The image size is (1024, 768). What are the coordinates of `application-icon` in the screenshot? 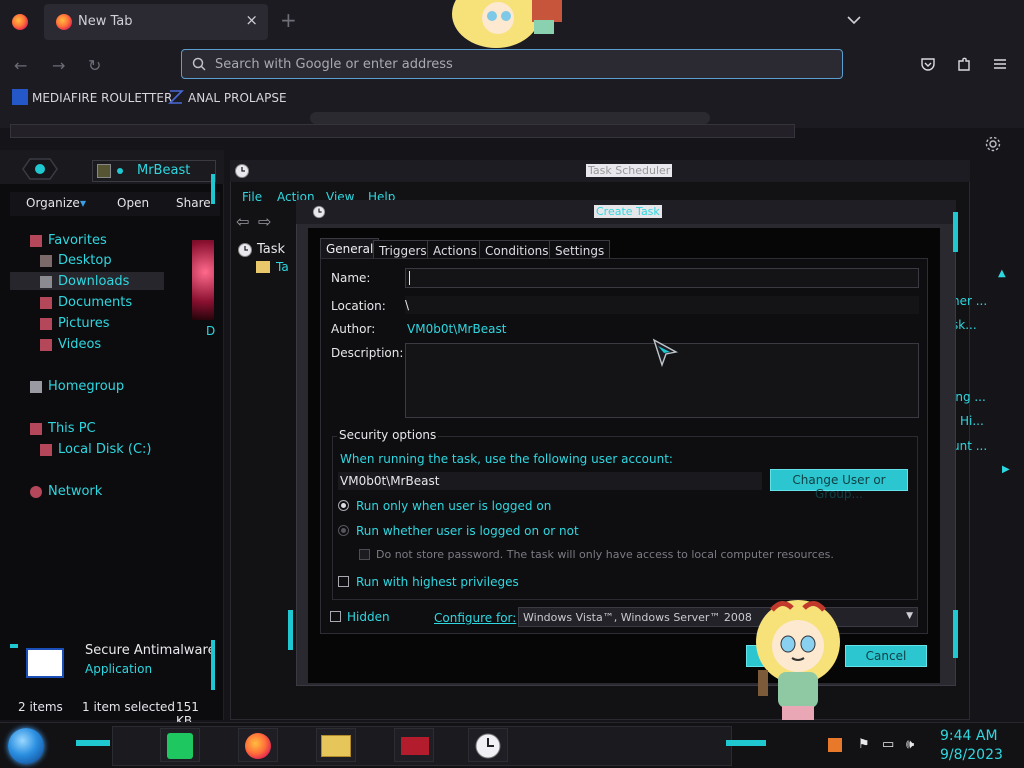 It's located at (45, 663).